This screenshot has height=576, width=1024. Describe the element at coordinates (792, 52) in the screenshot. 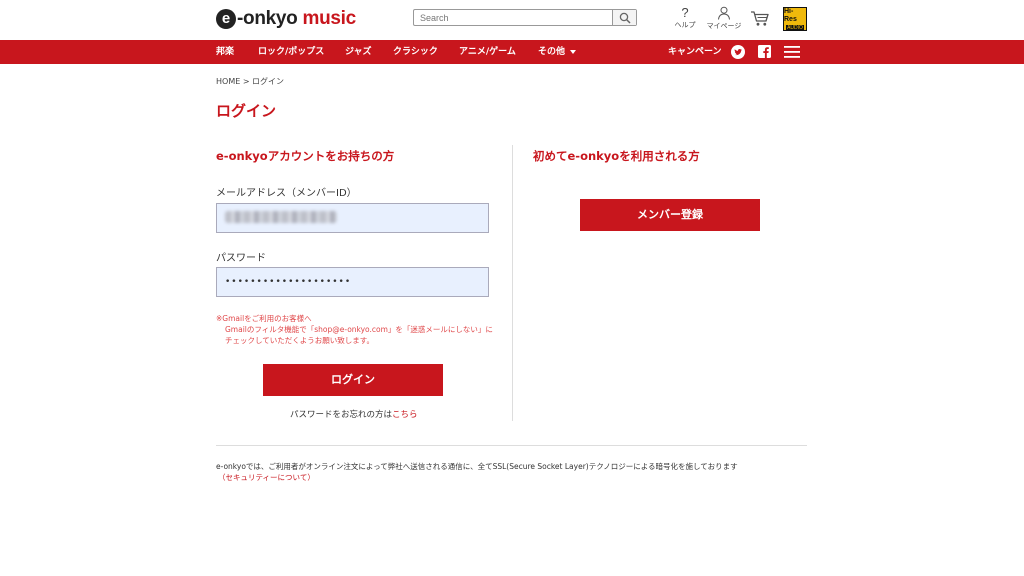

I see `hamburger-menu-icon` at that location.